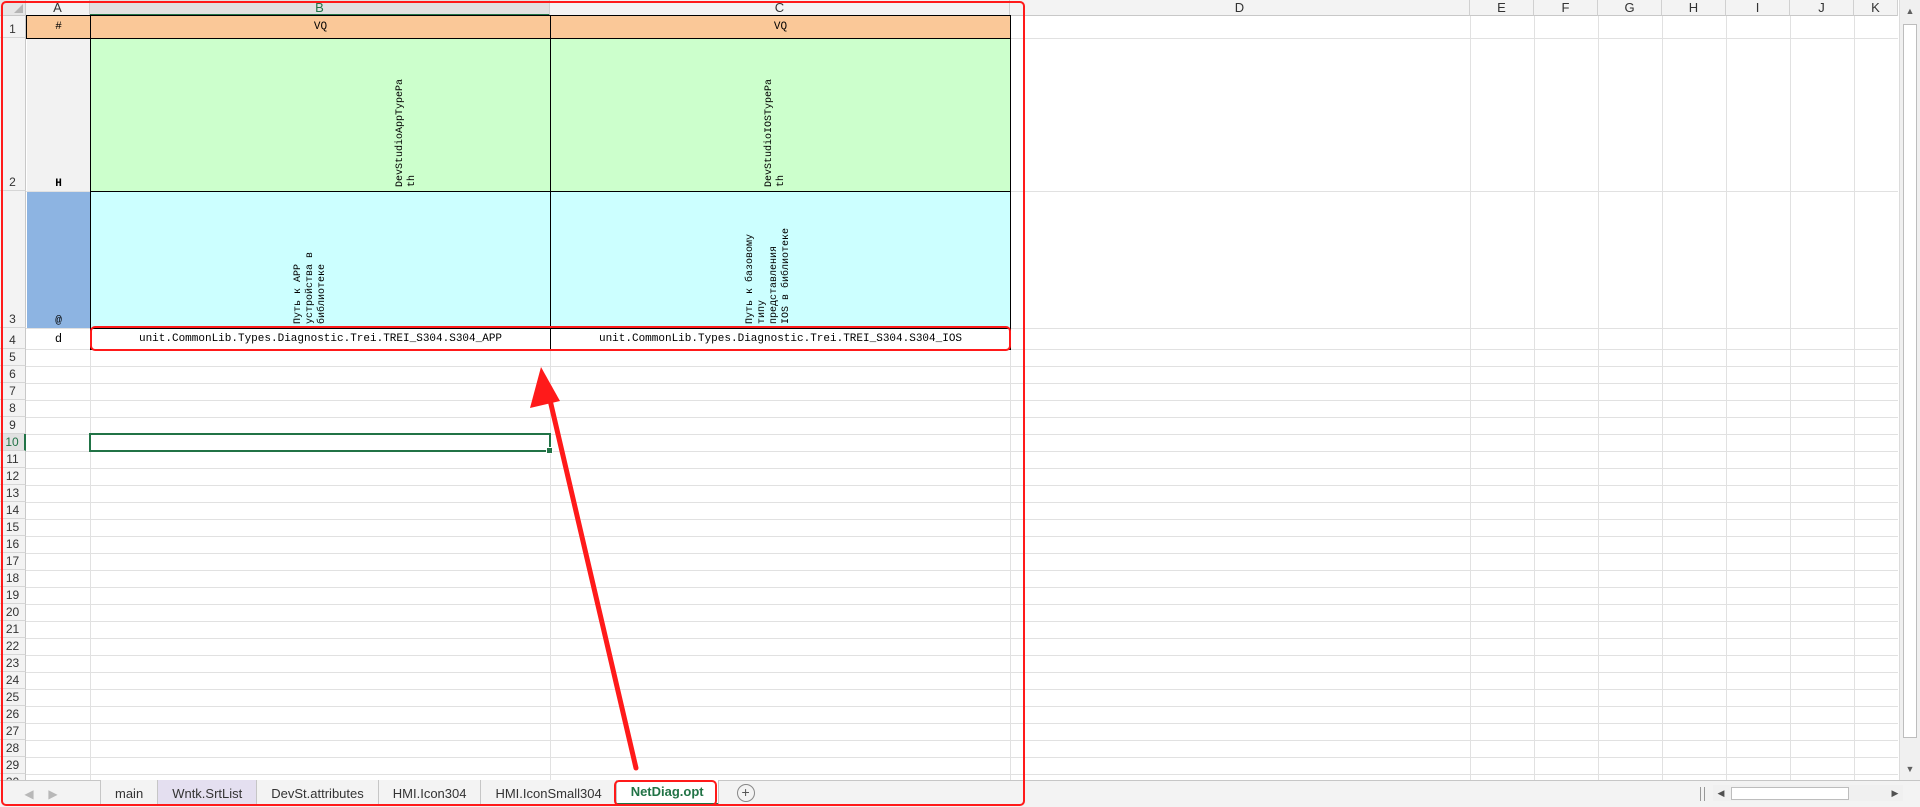  Describe the element at coordinates (1758, 8) in the screenshot. I see `column-header-i: I` at that location.